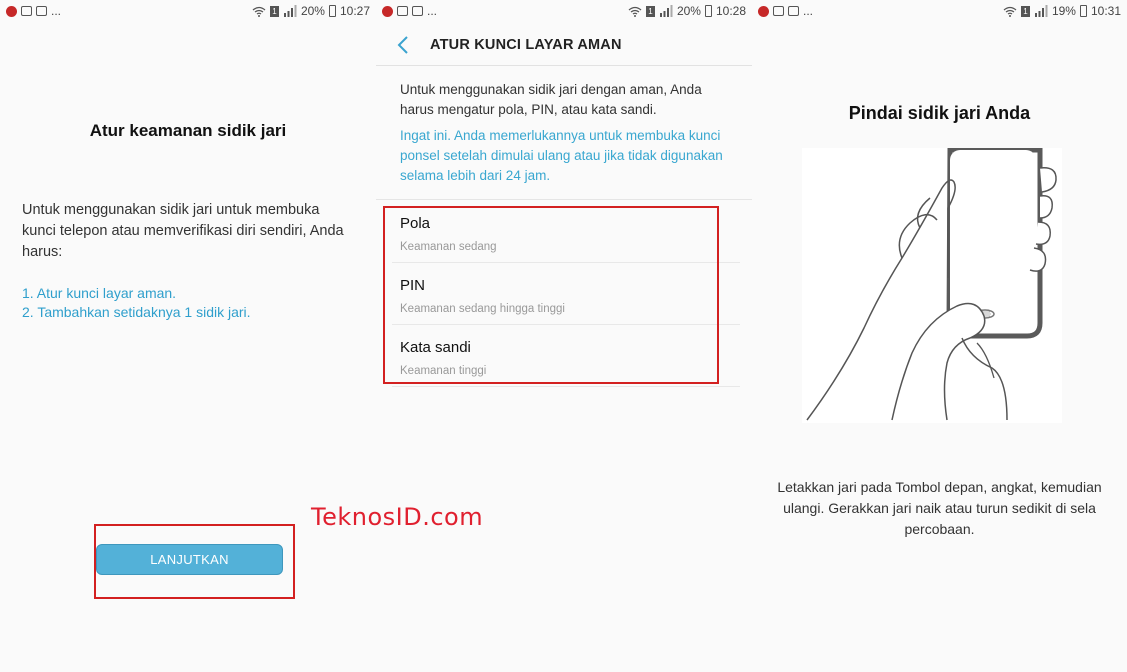 The width and height of the screenshot is (1127, 672). What do you see at coordinates (404, 45) in the screenshot?
I see `back-arrow-icon` at bounding box center [404, 45].